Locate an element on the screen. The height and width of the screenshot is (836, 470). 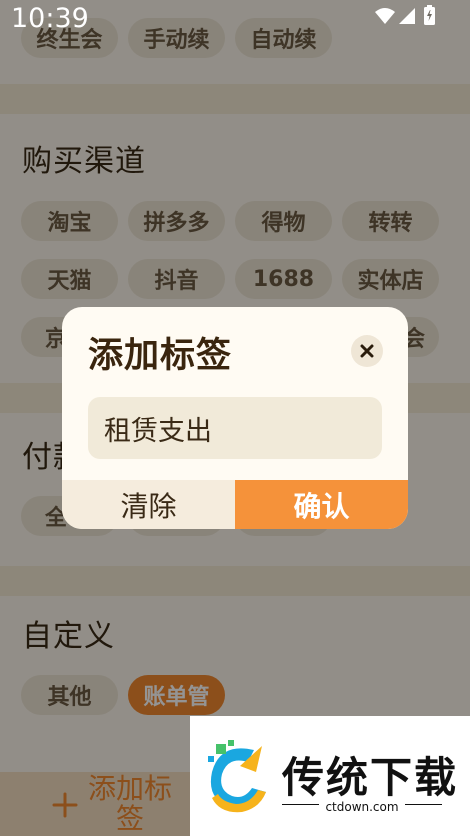
brand-logo-icon is located at coordinates (237, 776).